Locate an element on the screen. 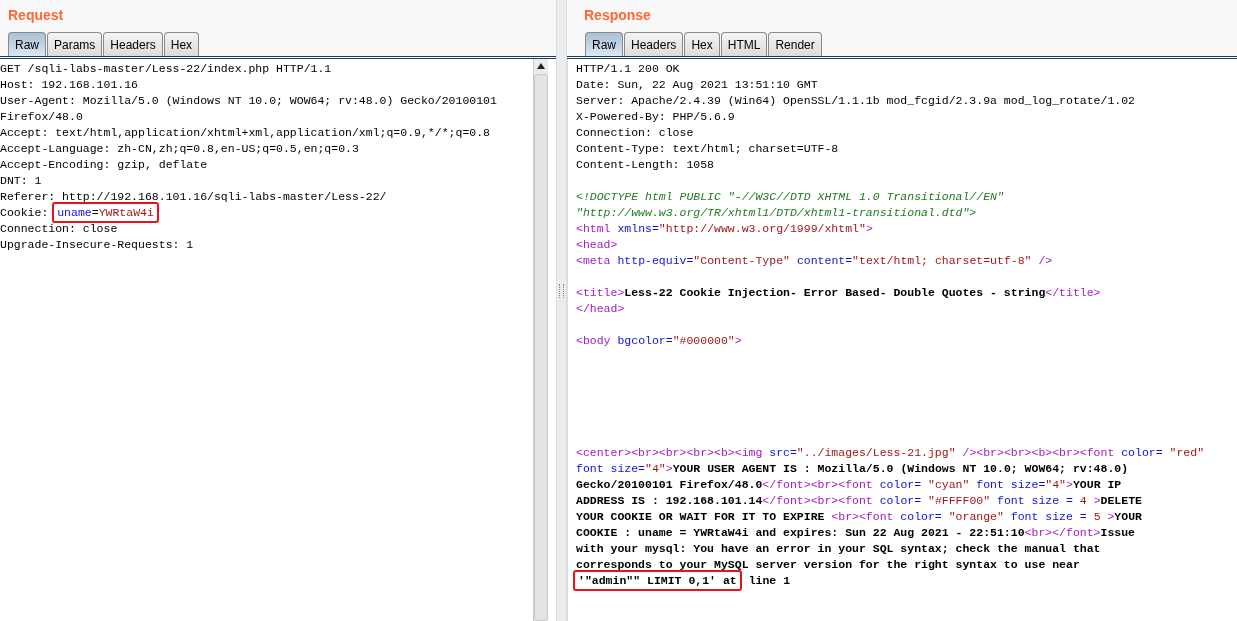  code-line: YOUR COOKIE OR WAIT FOR IT TO EXPIRE <br><font color= "orange" font size = 5 >YOUR is located at coordinates (859, 516).